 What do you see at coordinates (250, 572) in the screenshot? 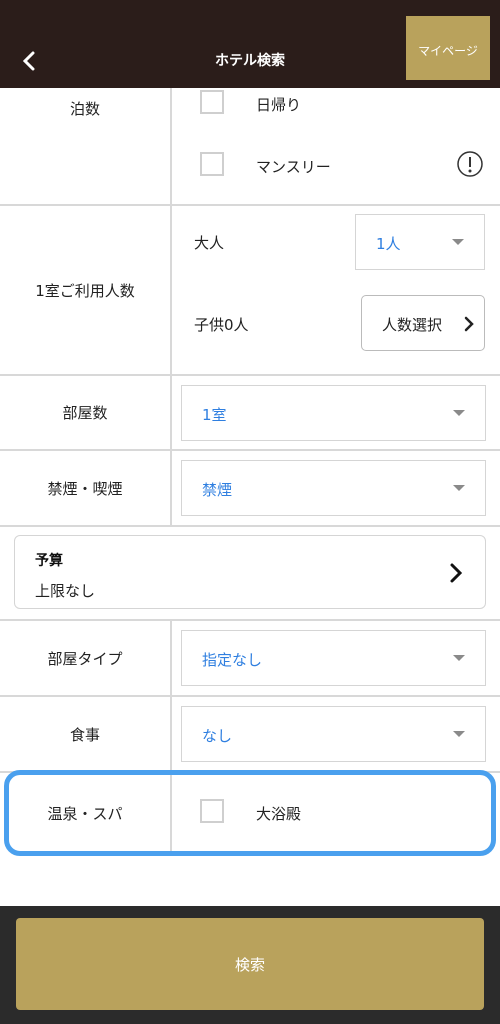
I see `budget-card: 予算 上限なし` at bounding box center [250, 572].